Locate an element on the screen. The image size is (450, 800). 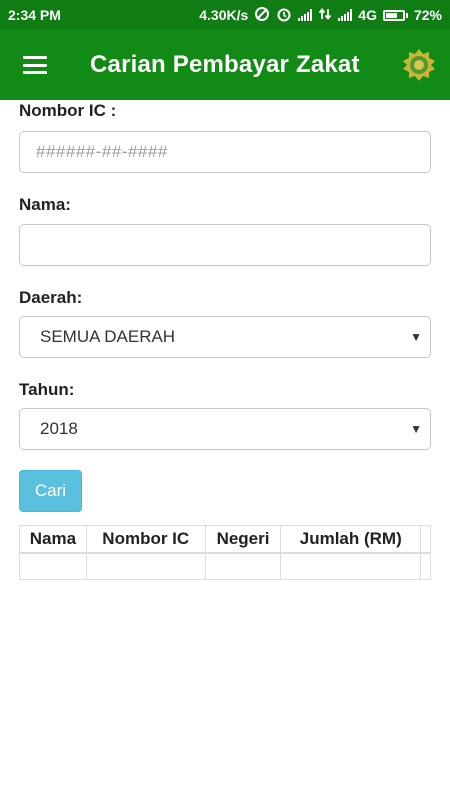
name-input is located at coordinates (225, 245).